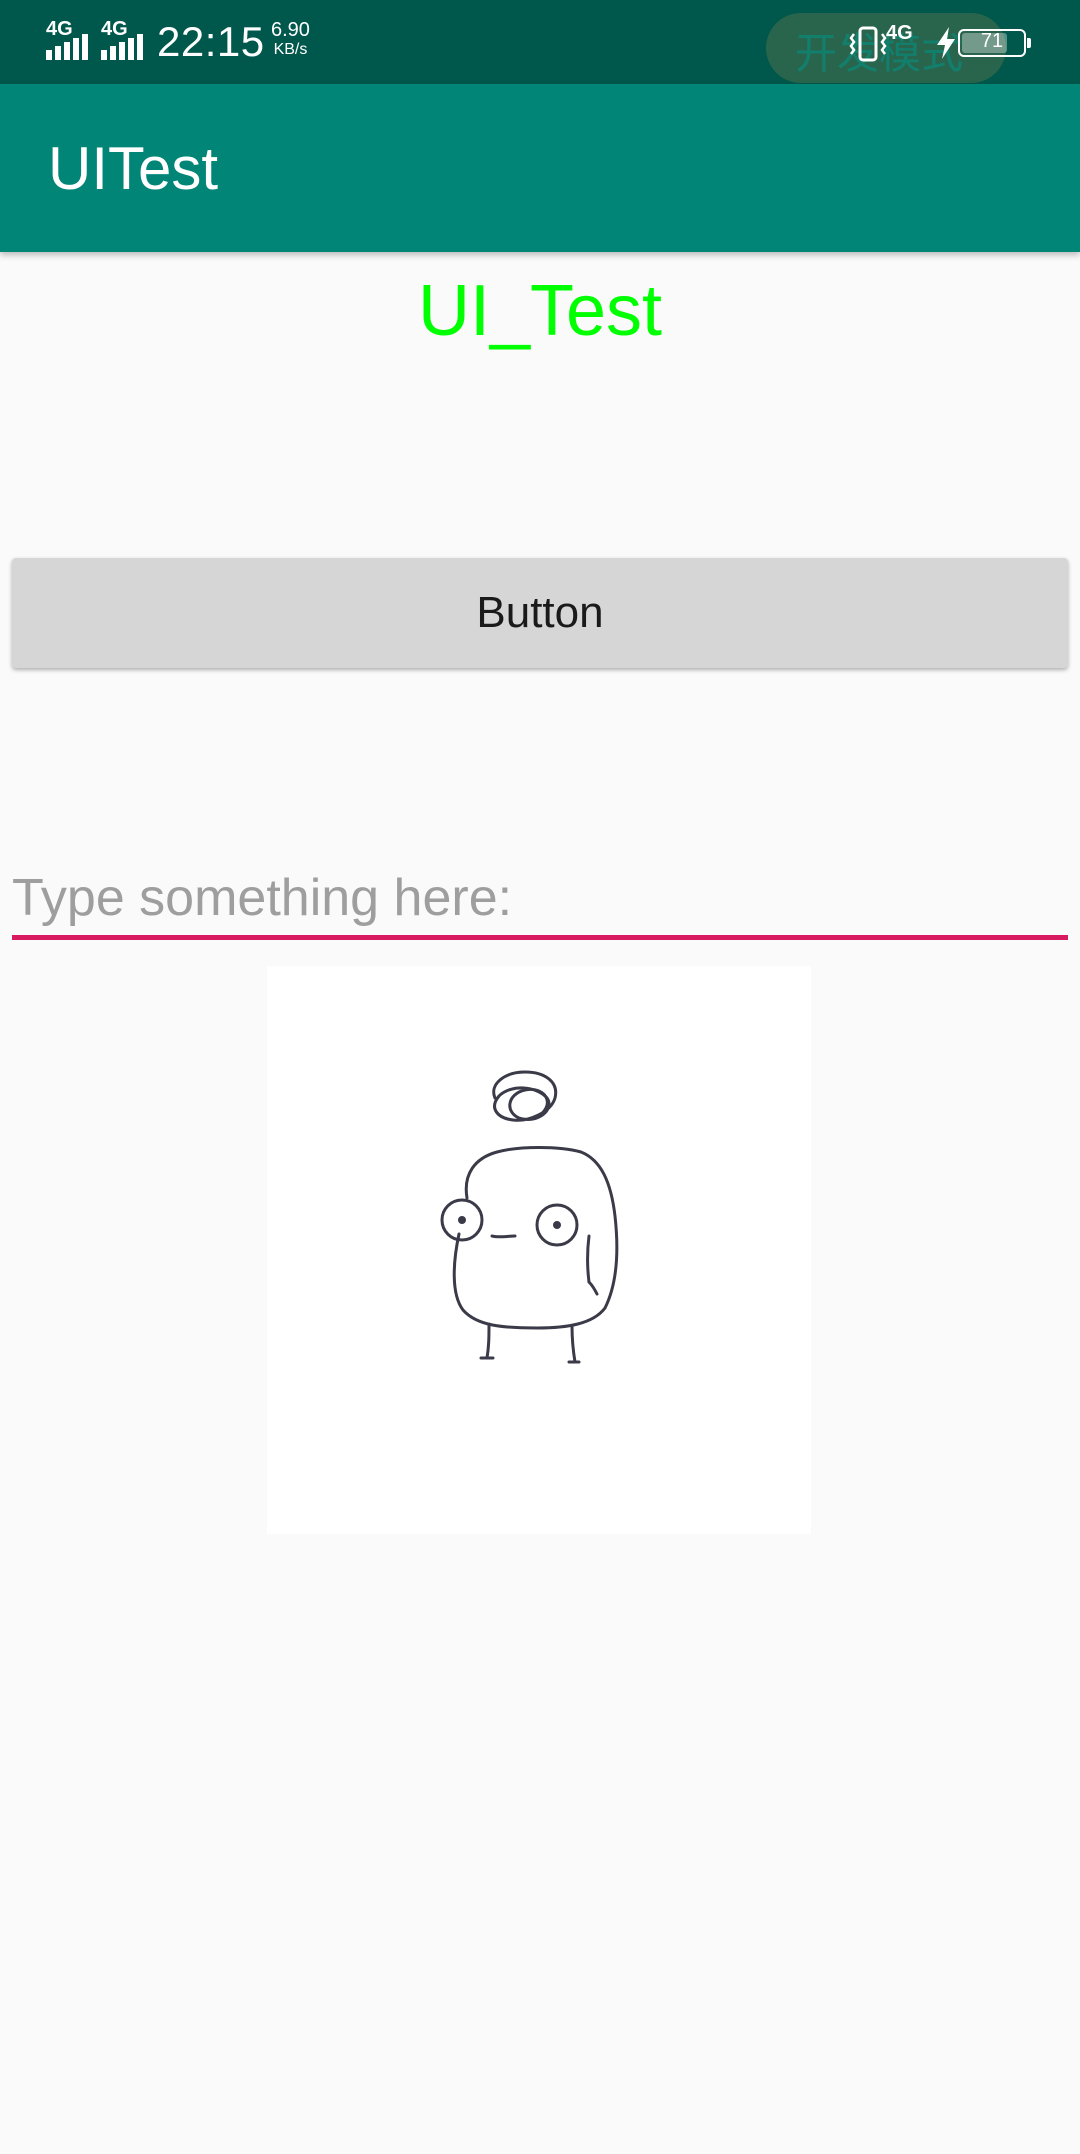 The width and height of the screenshot is (1080, 2154). I want to click on network-speed: 6.90 KB/s, so click(290, 40).